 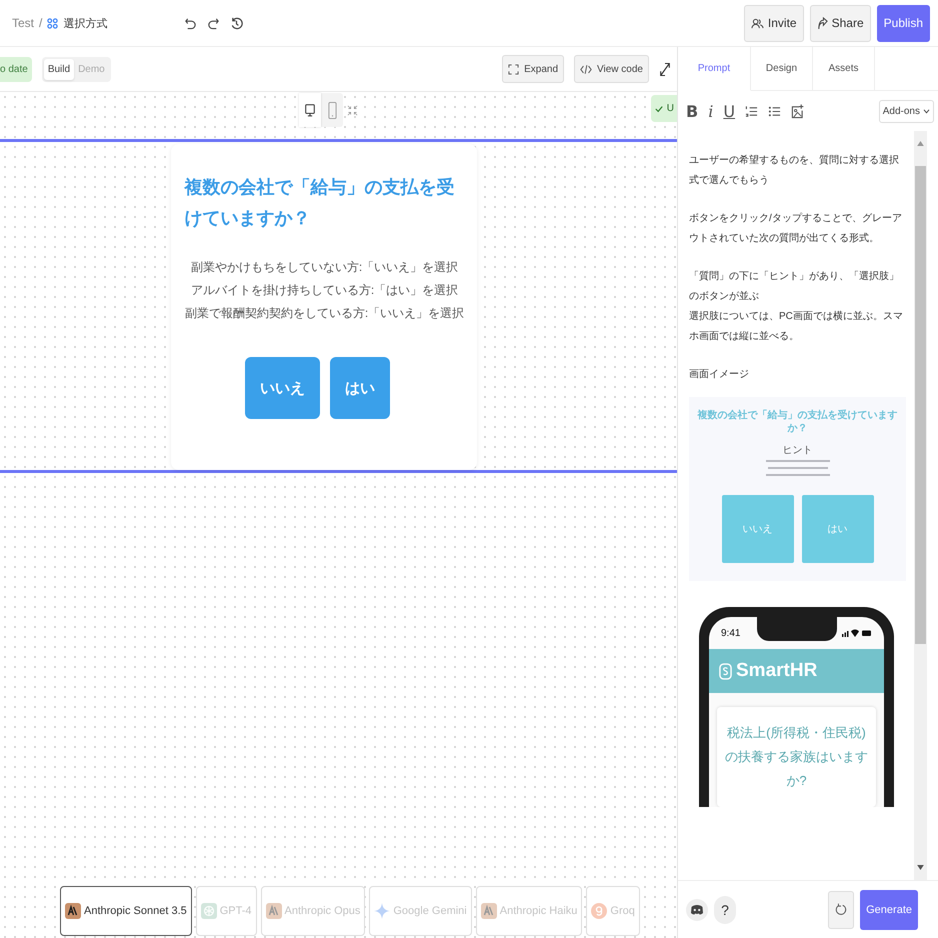 I want to click on italic-button: i, so click(x=711, y=111).